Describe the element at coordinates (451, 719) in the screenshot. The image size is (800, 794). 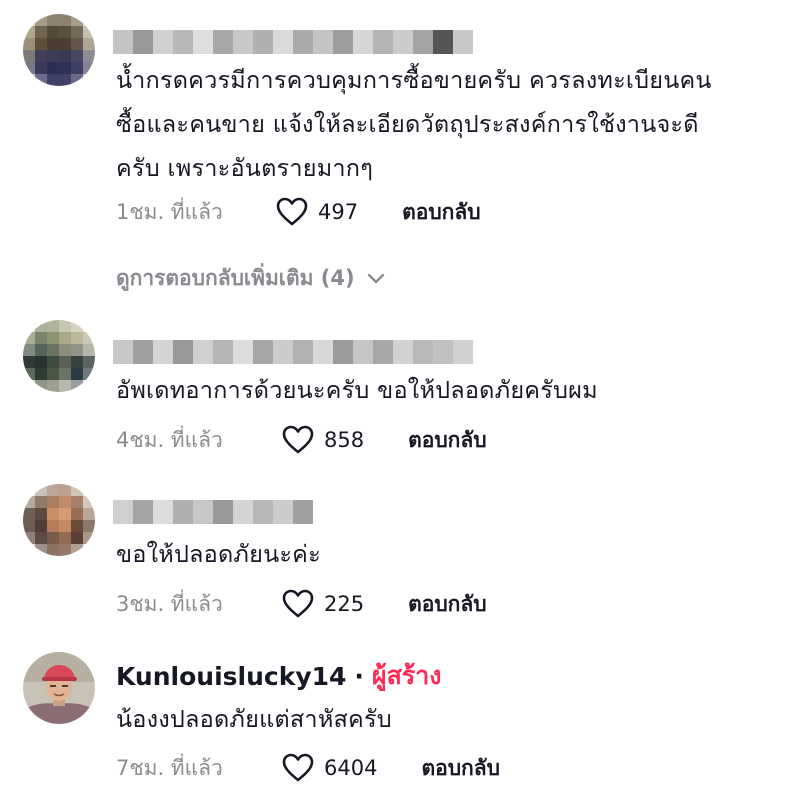
I see `comment-text: น้องงปลอดภัยแต่สาหัสครับ` at that location.